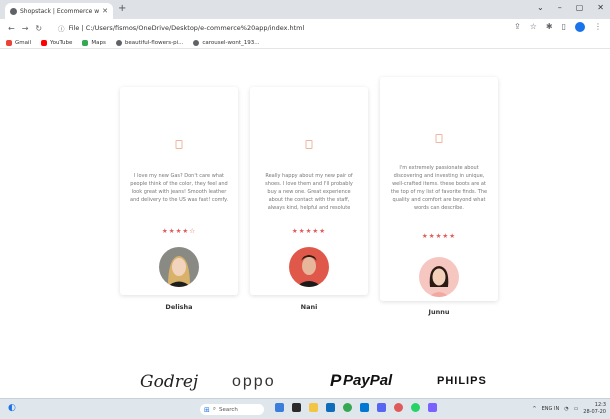 The width and height of the screenshot is (610, 419). I want to click on taskbar-search-label: Search, so click(228, 409).